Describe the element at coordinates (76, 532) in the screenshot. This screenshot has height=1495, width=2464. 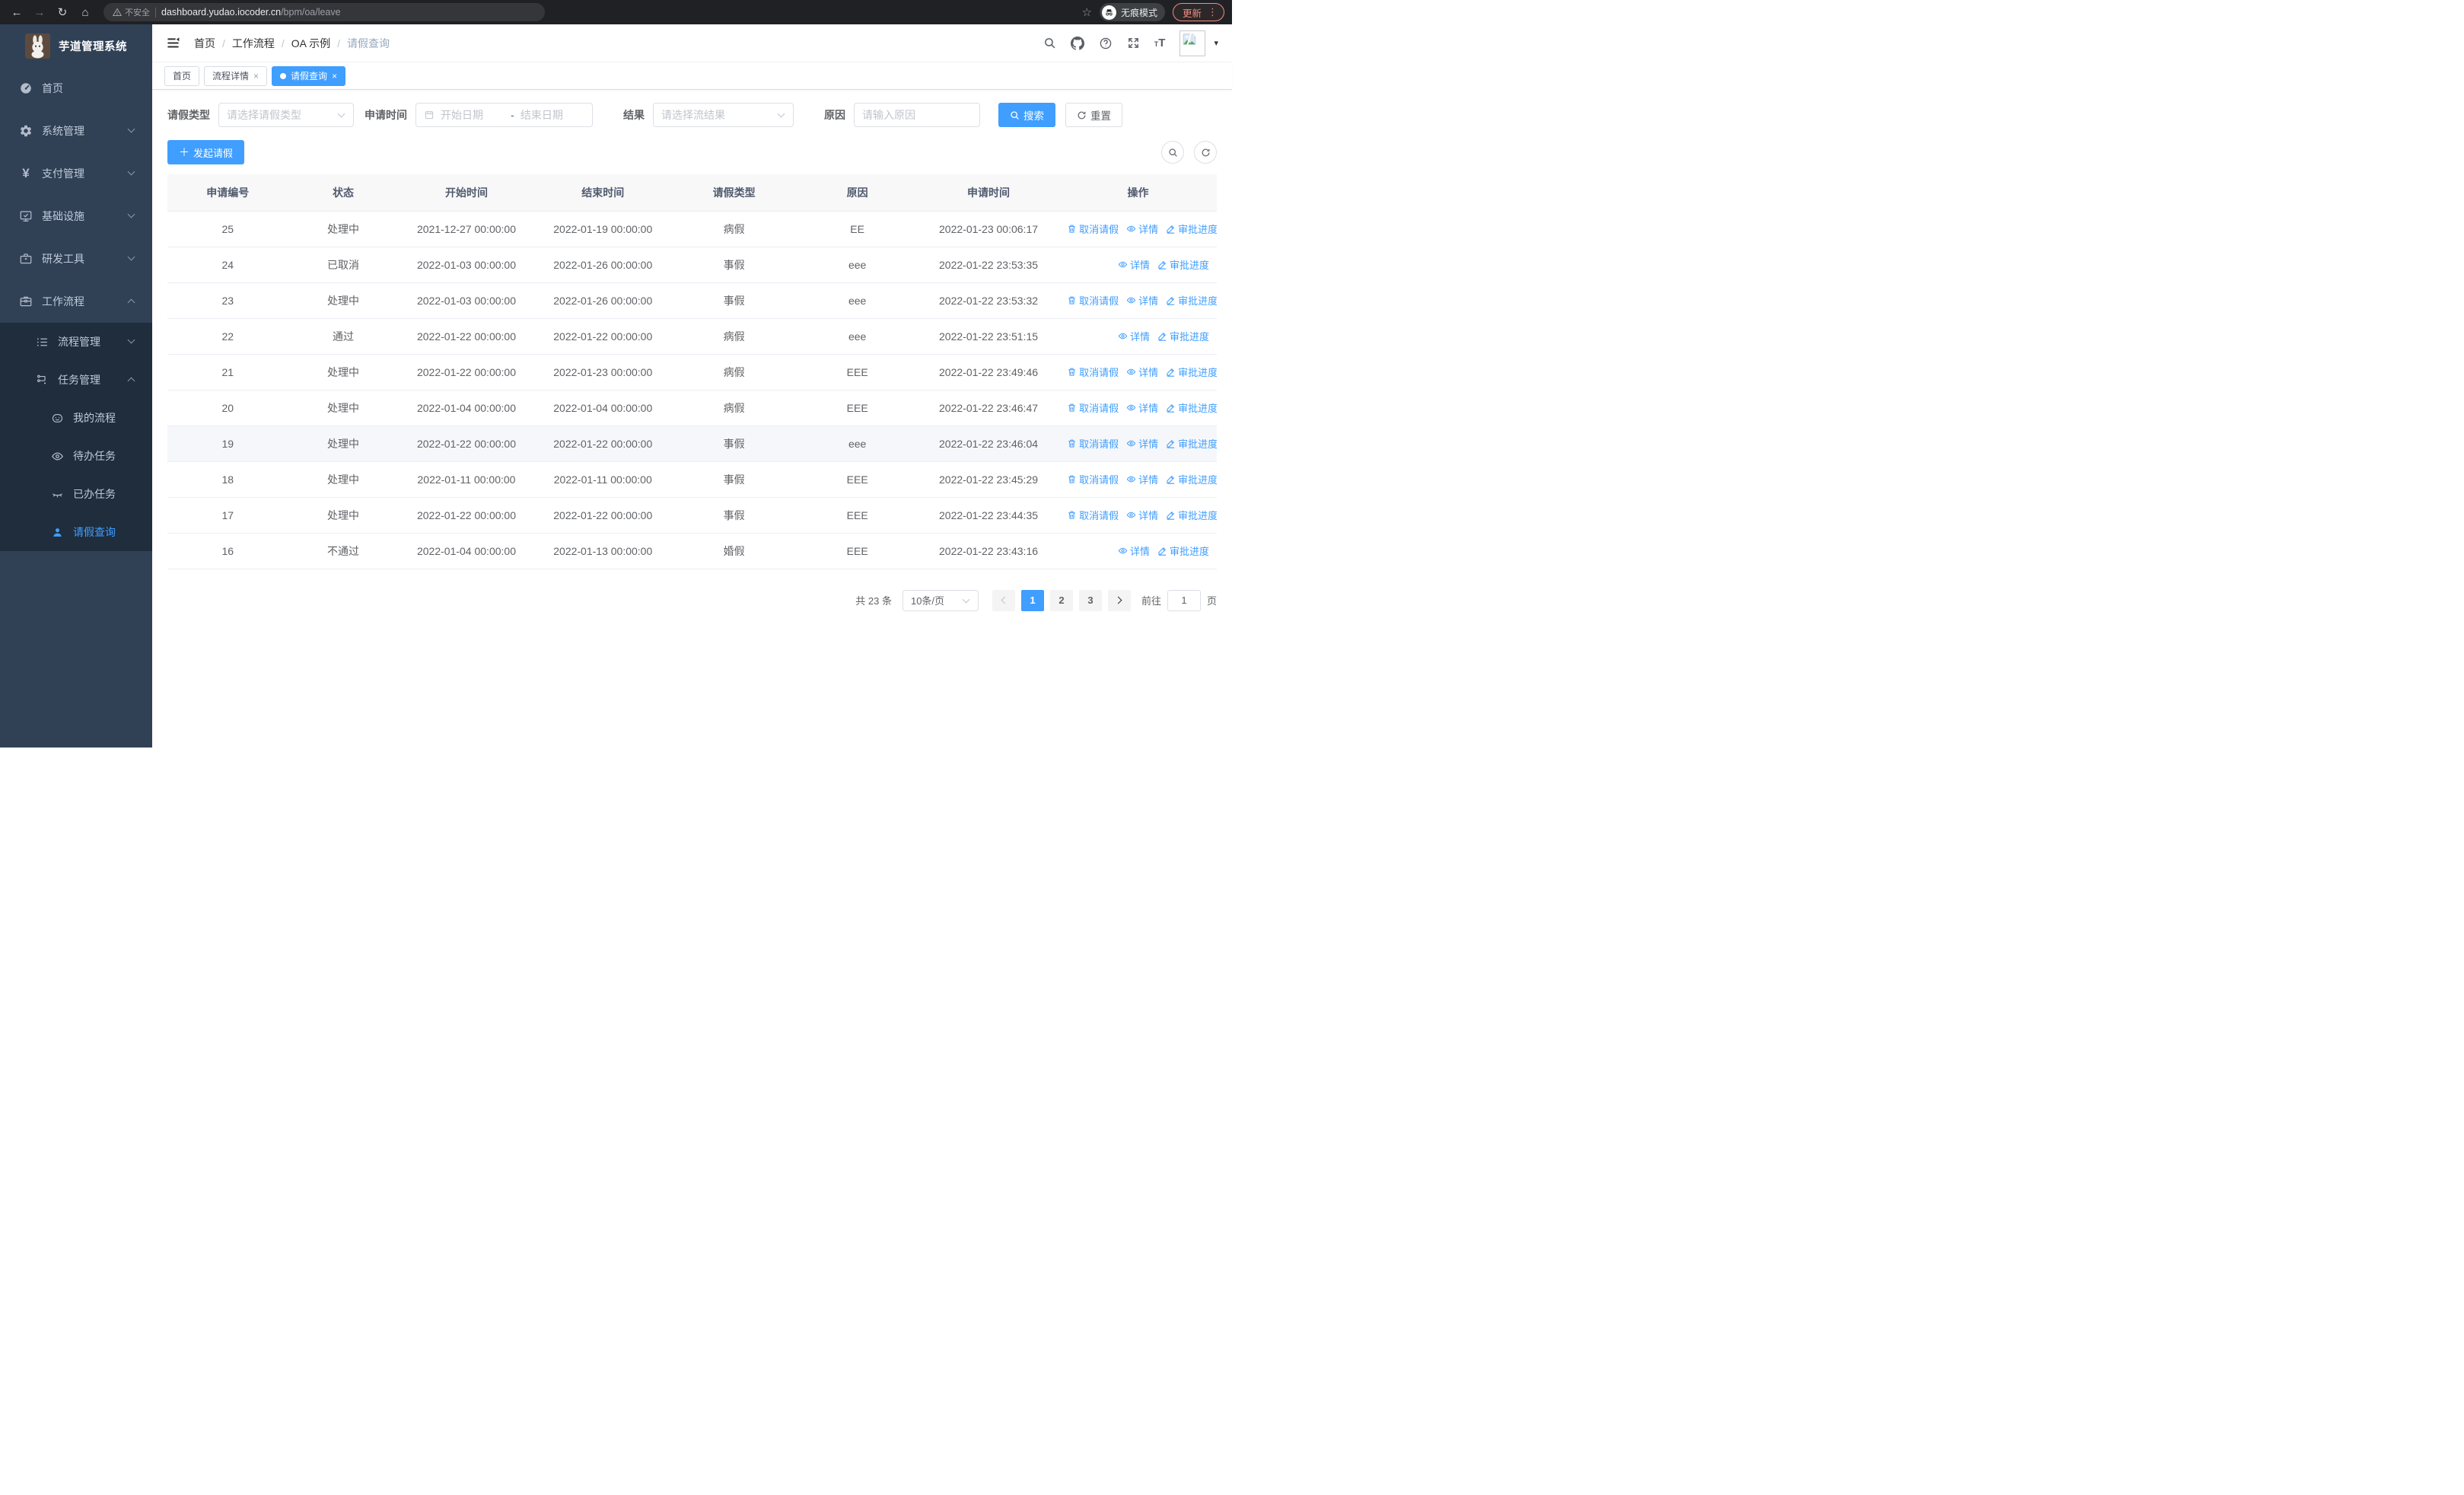
I see `sidebar-item-leave-query: 请假查询` at that location.